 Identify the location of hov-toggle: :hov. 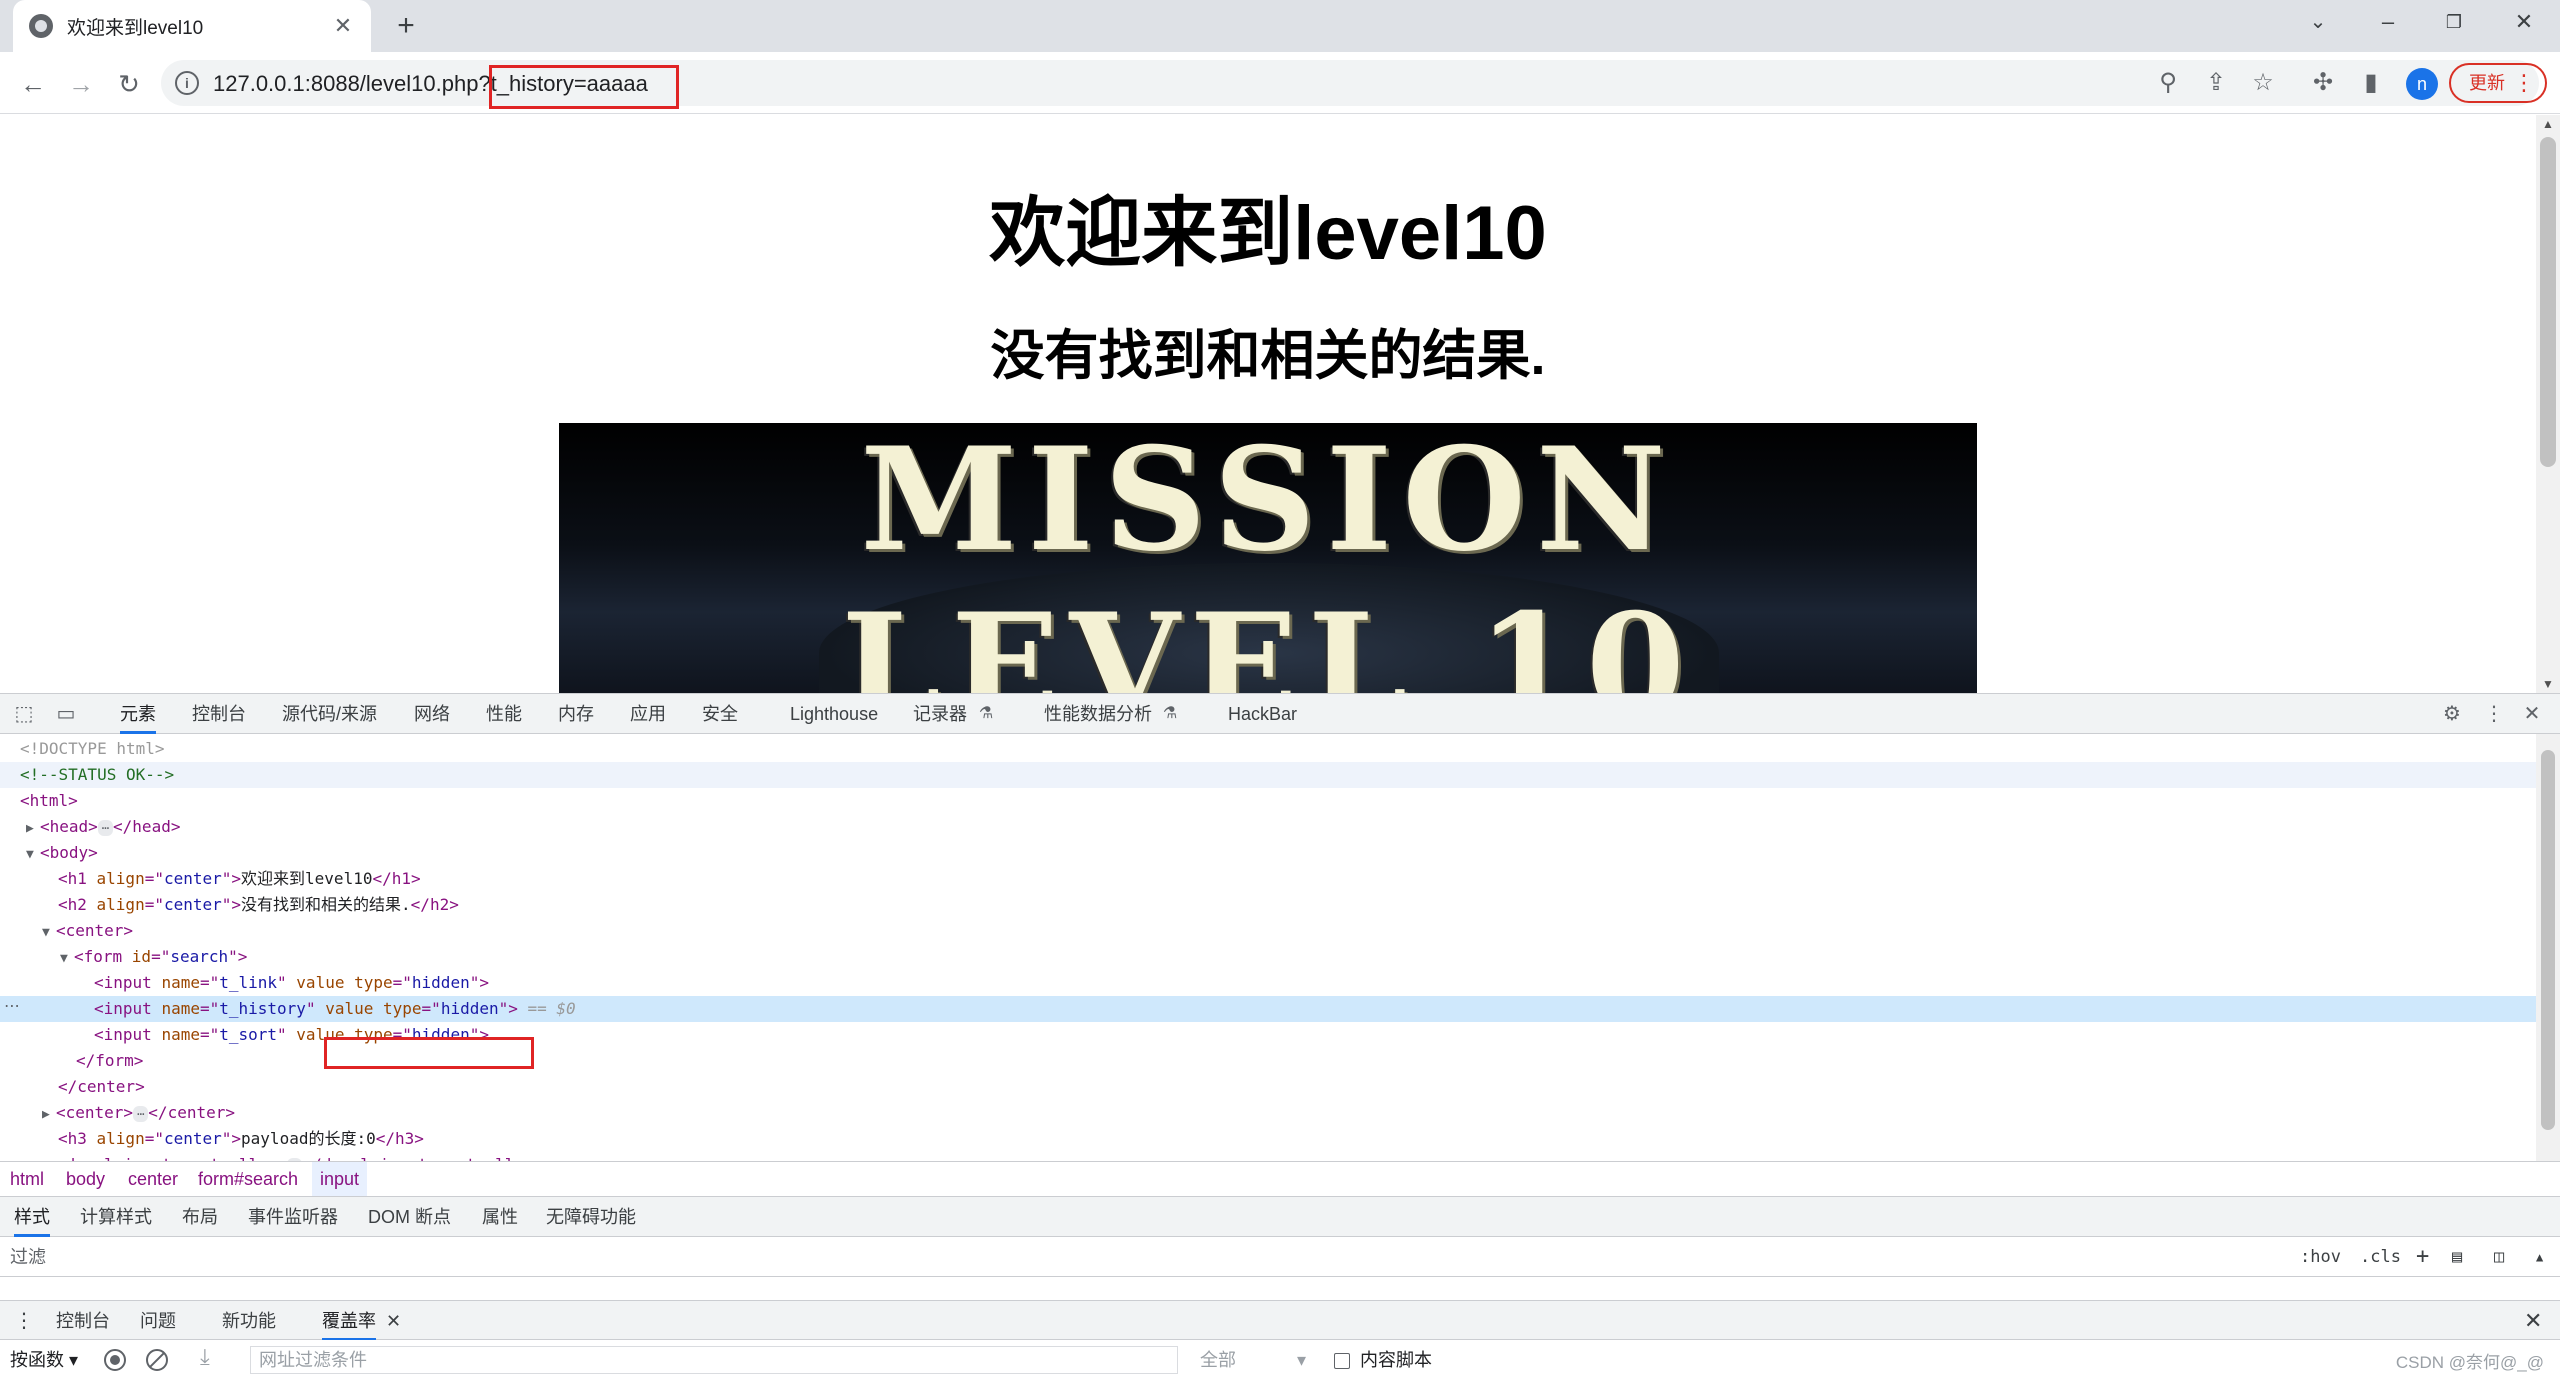
(2320, 1257).